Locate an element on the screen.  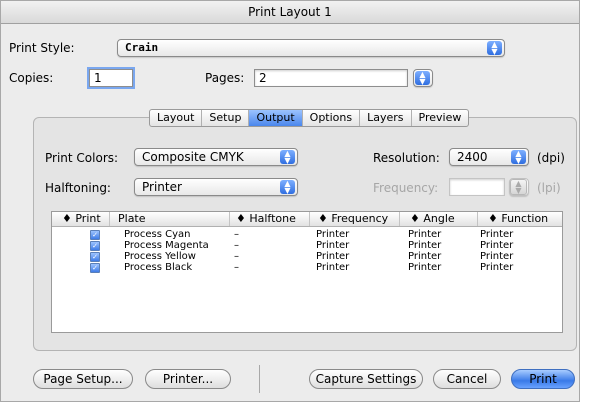
capture-settings-button: Capture Settings is located at coordinates (366, 379).